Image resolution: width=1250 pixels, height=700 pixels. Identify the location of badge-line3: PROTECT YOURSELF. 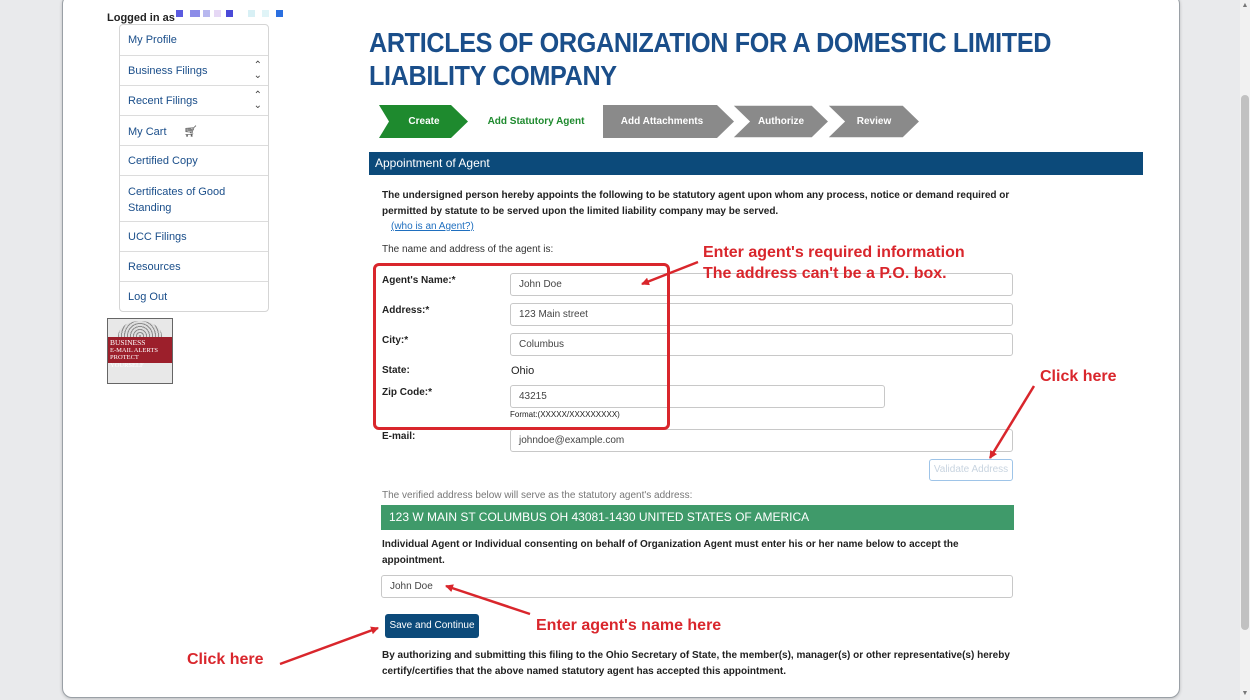
(127, 361).